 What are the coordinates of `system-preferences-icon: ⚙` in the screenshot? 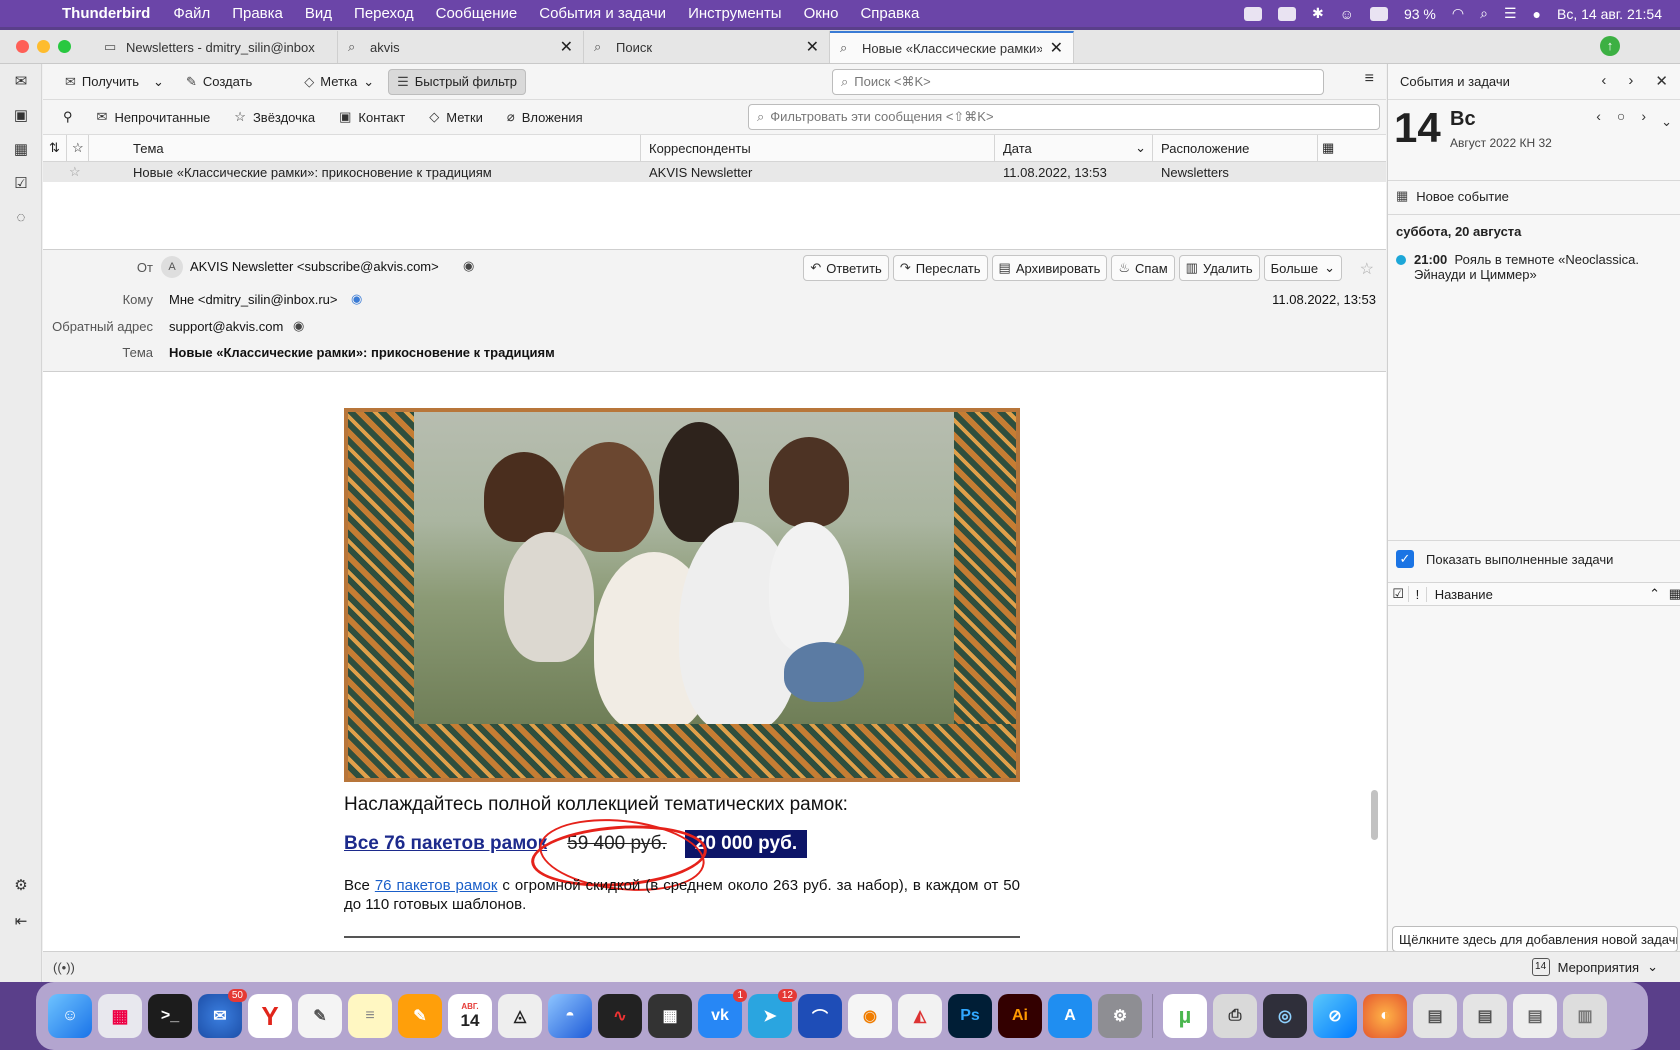 It's located at (1120, 1016).